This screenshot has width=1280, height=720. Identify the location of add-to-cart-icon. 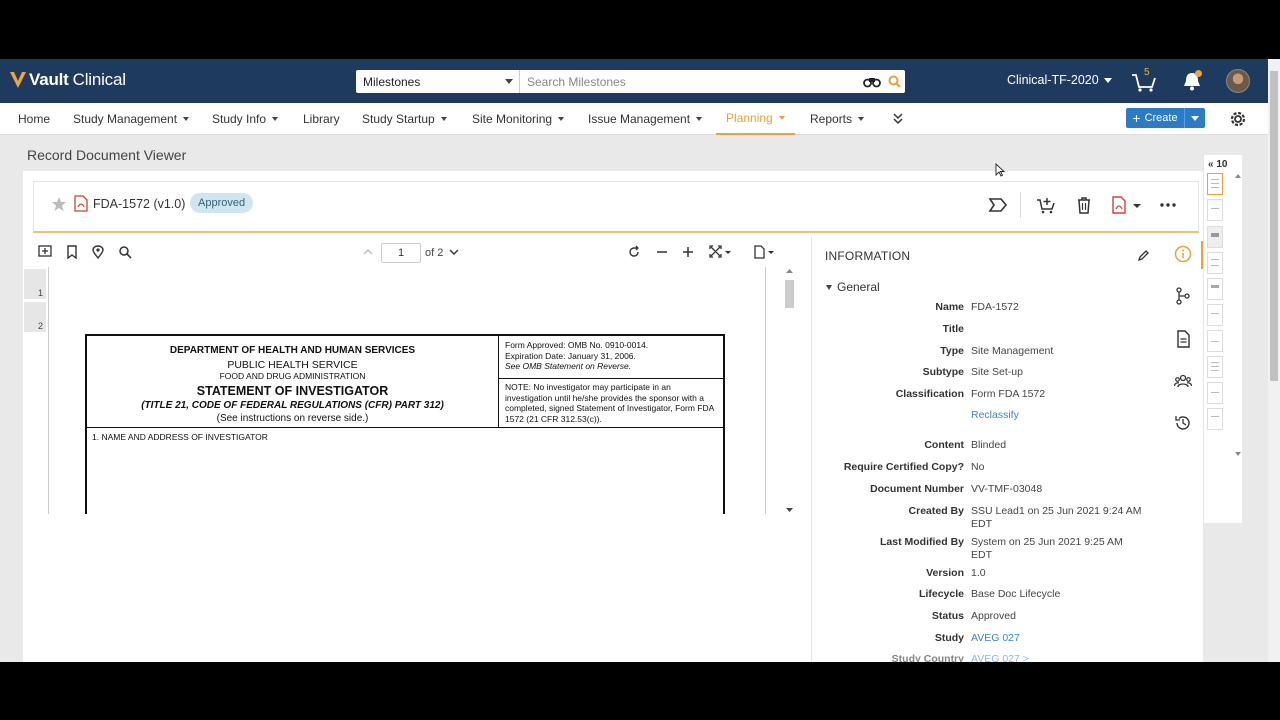
(1046, 205).